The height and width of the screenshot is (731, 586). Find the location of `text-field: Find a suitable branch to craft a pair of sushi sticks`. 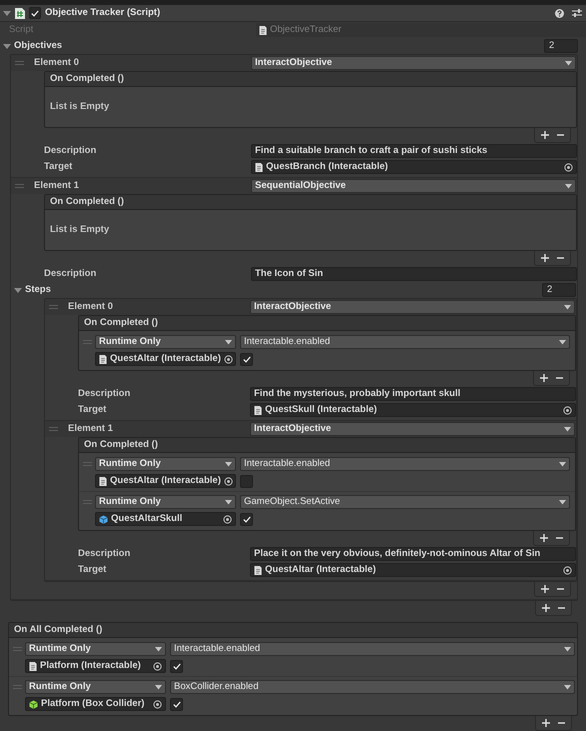

text-field: Find a suitable branch to craft a pair of sushi sticks is located at coordinates (414, 151).